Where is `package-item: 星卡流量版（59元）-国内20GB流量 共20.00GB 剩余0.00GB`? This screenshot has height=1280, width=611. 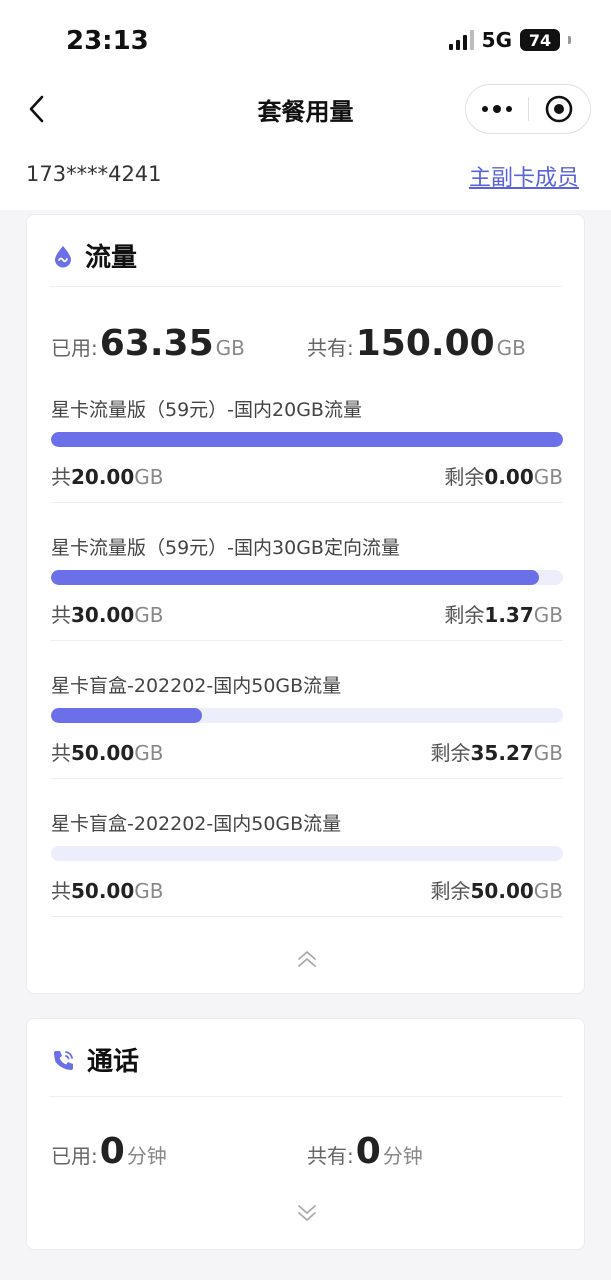
package-item: 星卡流量版（59元）-国内20GB流量 共20.00GB 剩余0.00GB is located at coordinates (307, 464).